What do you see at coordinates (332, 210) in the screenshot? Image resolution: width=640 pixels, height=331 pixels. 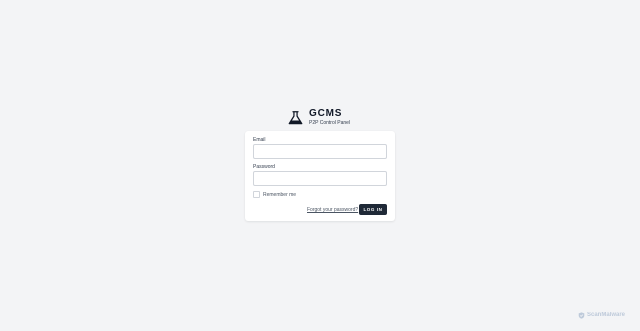 I see `forgot-password-link: Forgot your password?` at bounding box center [332, 210].